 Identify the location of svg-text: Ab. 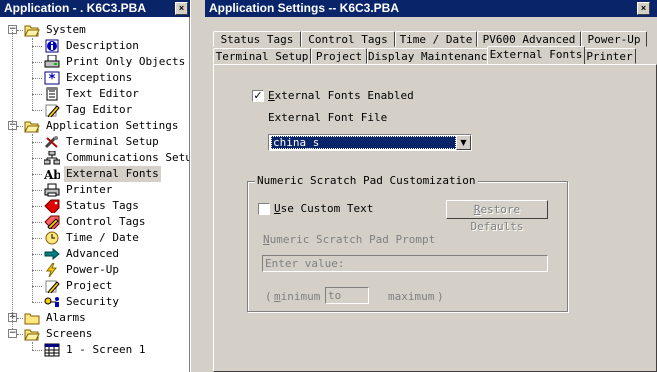
(52, 174).